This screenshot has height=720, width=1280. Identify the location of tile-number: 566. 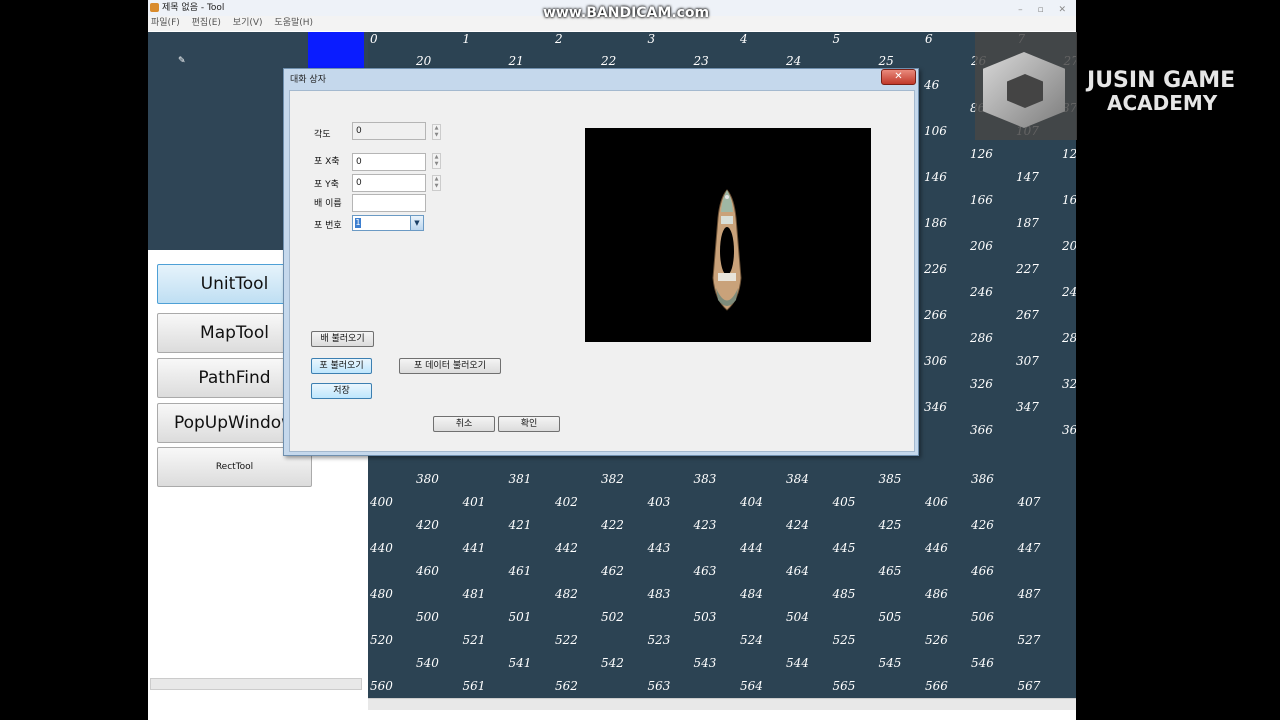
(936, 686).